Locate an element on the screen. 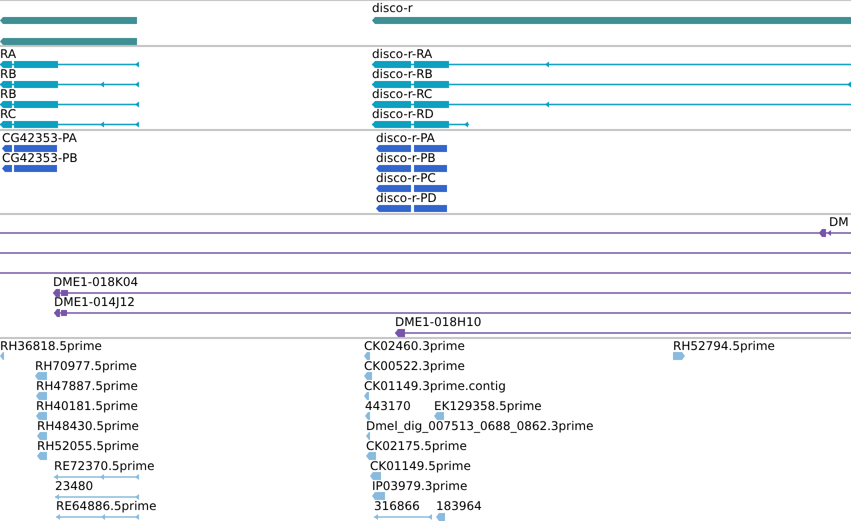 The image size is (851, 521). feature-label: RA is located at coordinates (8, 54).